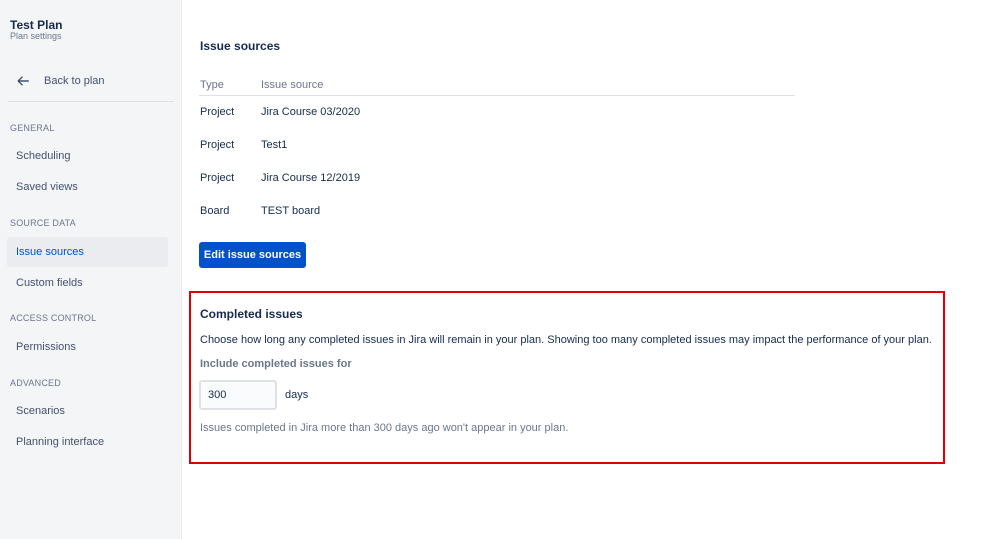 This screenshot has height=539, width=999. What do you see at coordinates (74, 81) in the screenshot?
I see `back-to-plan-label: Back to plan` at bounding box center [74, 81].